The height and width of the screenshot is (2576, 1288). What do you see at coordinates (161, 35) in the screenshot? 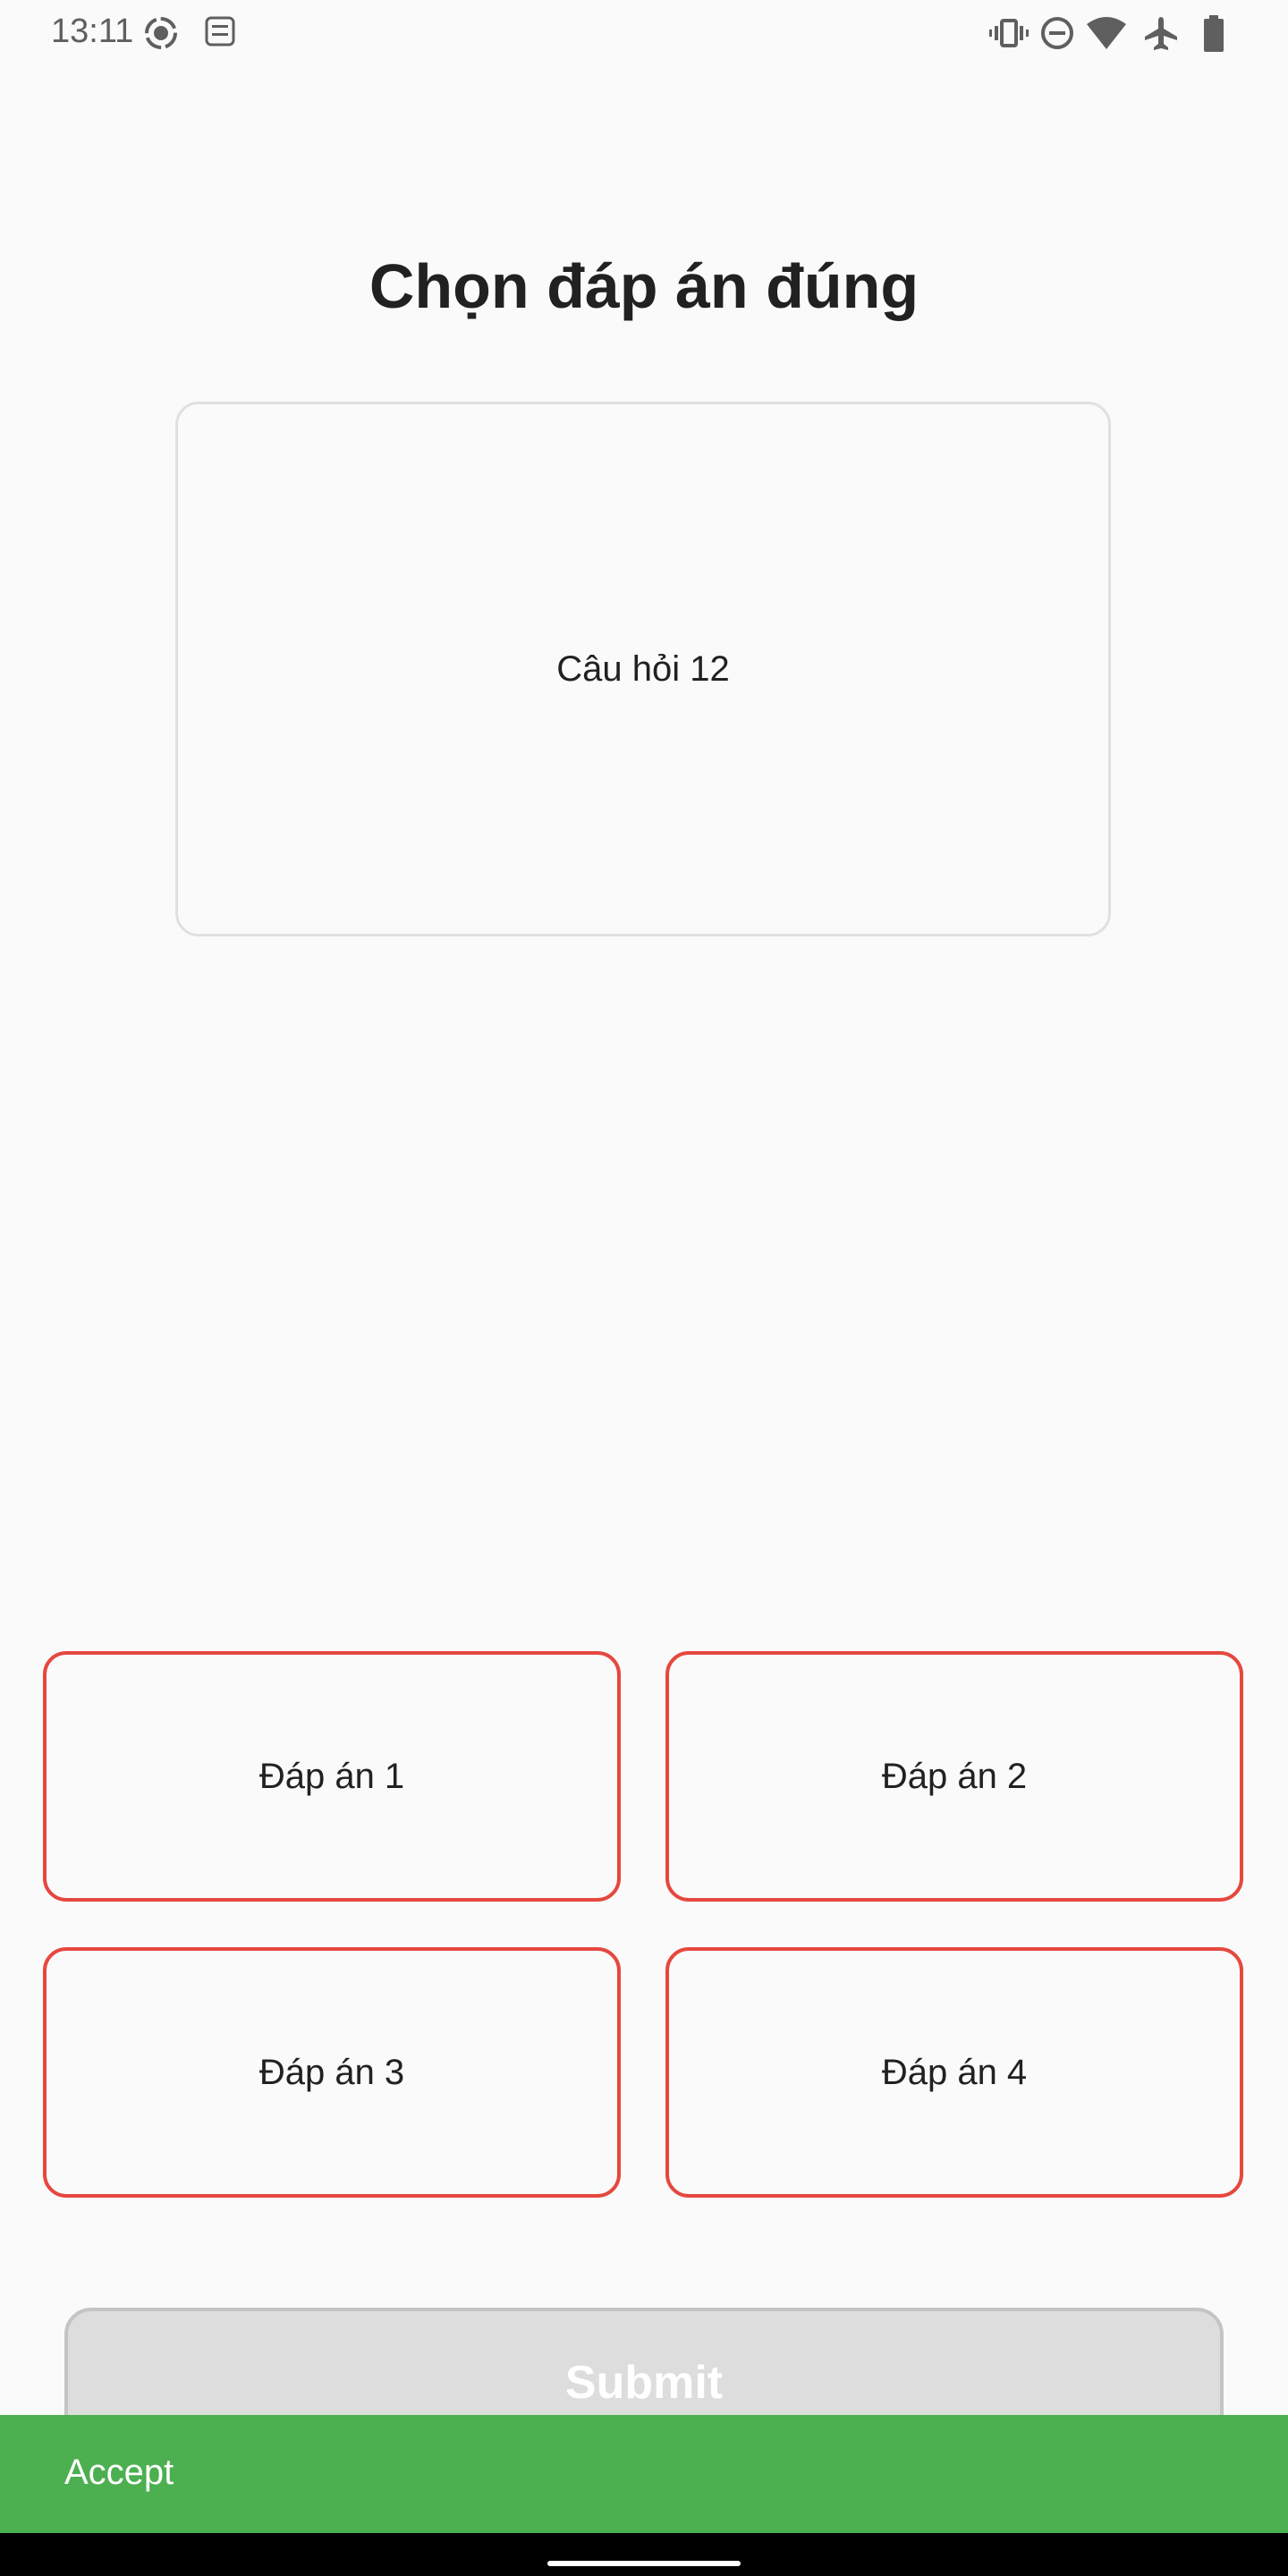
I see `screen-record-icon` at bounding box center [161, 35].